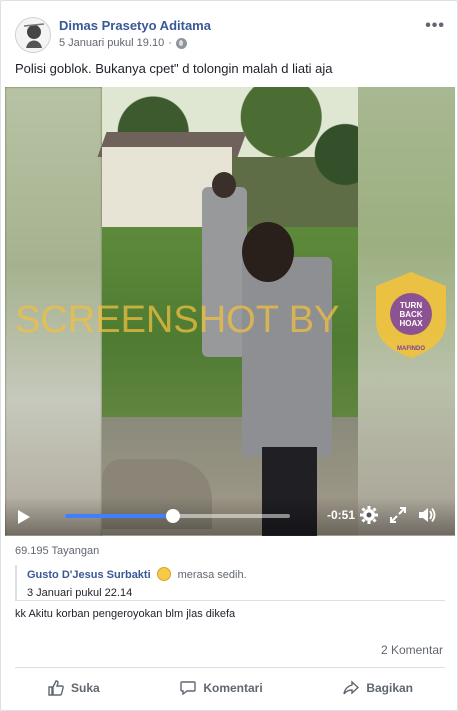  Describe the element at coordinates (212, 575) in the screenshot. I see `note-feeling: merasa sedih.` at that location.